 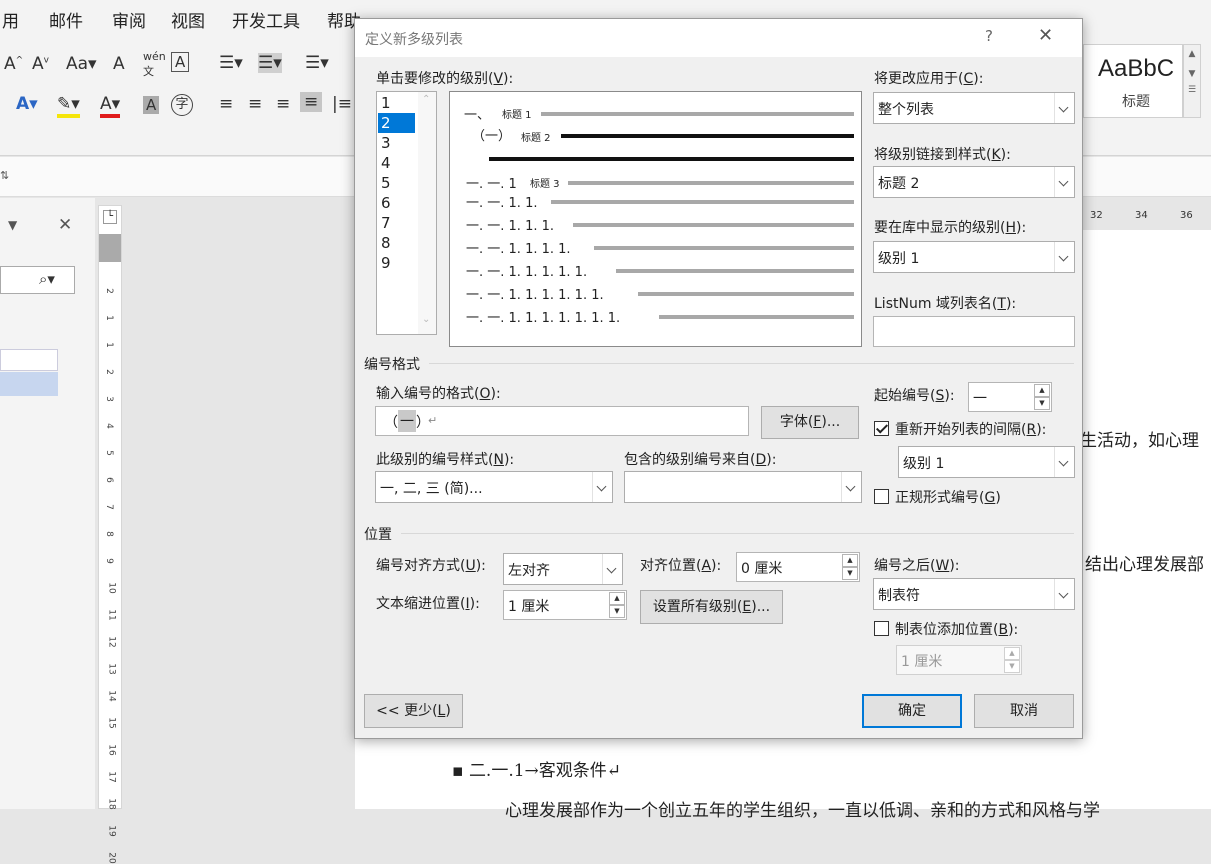 I want to click on font-grow-icon: A^, so click(x=13, y=64).